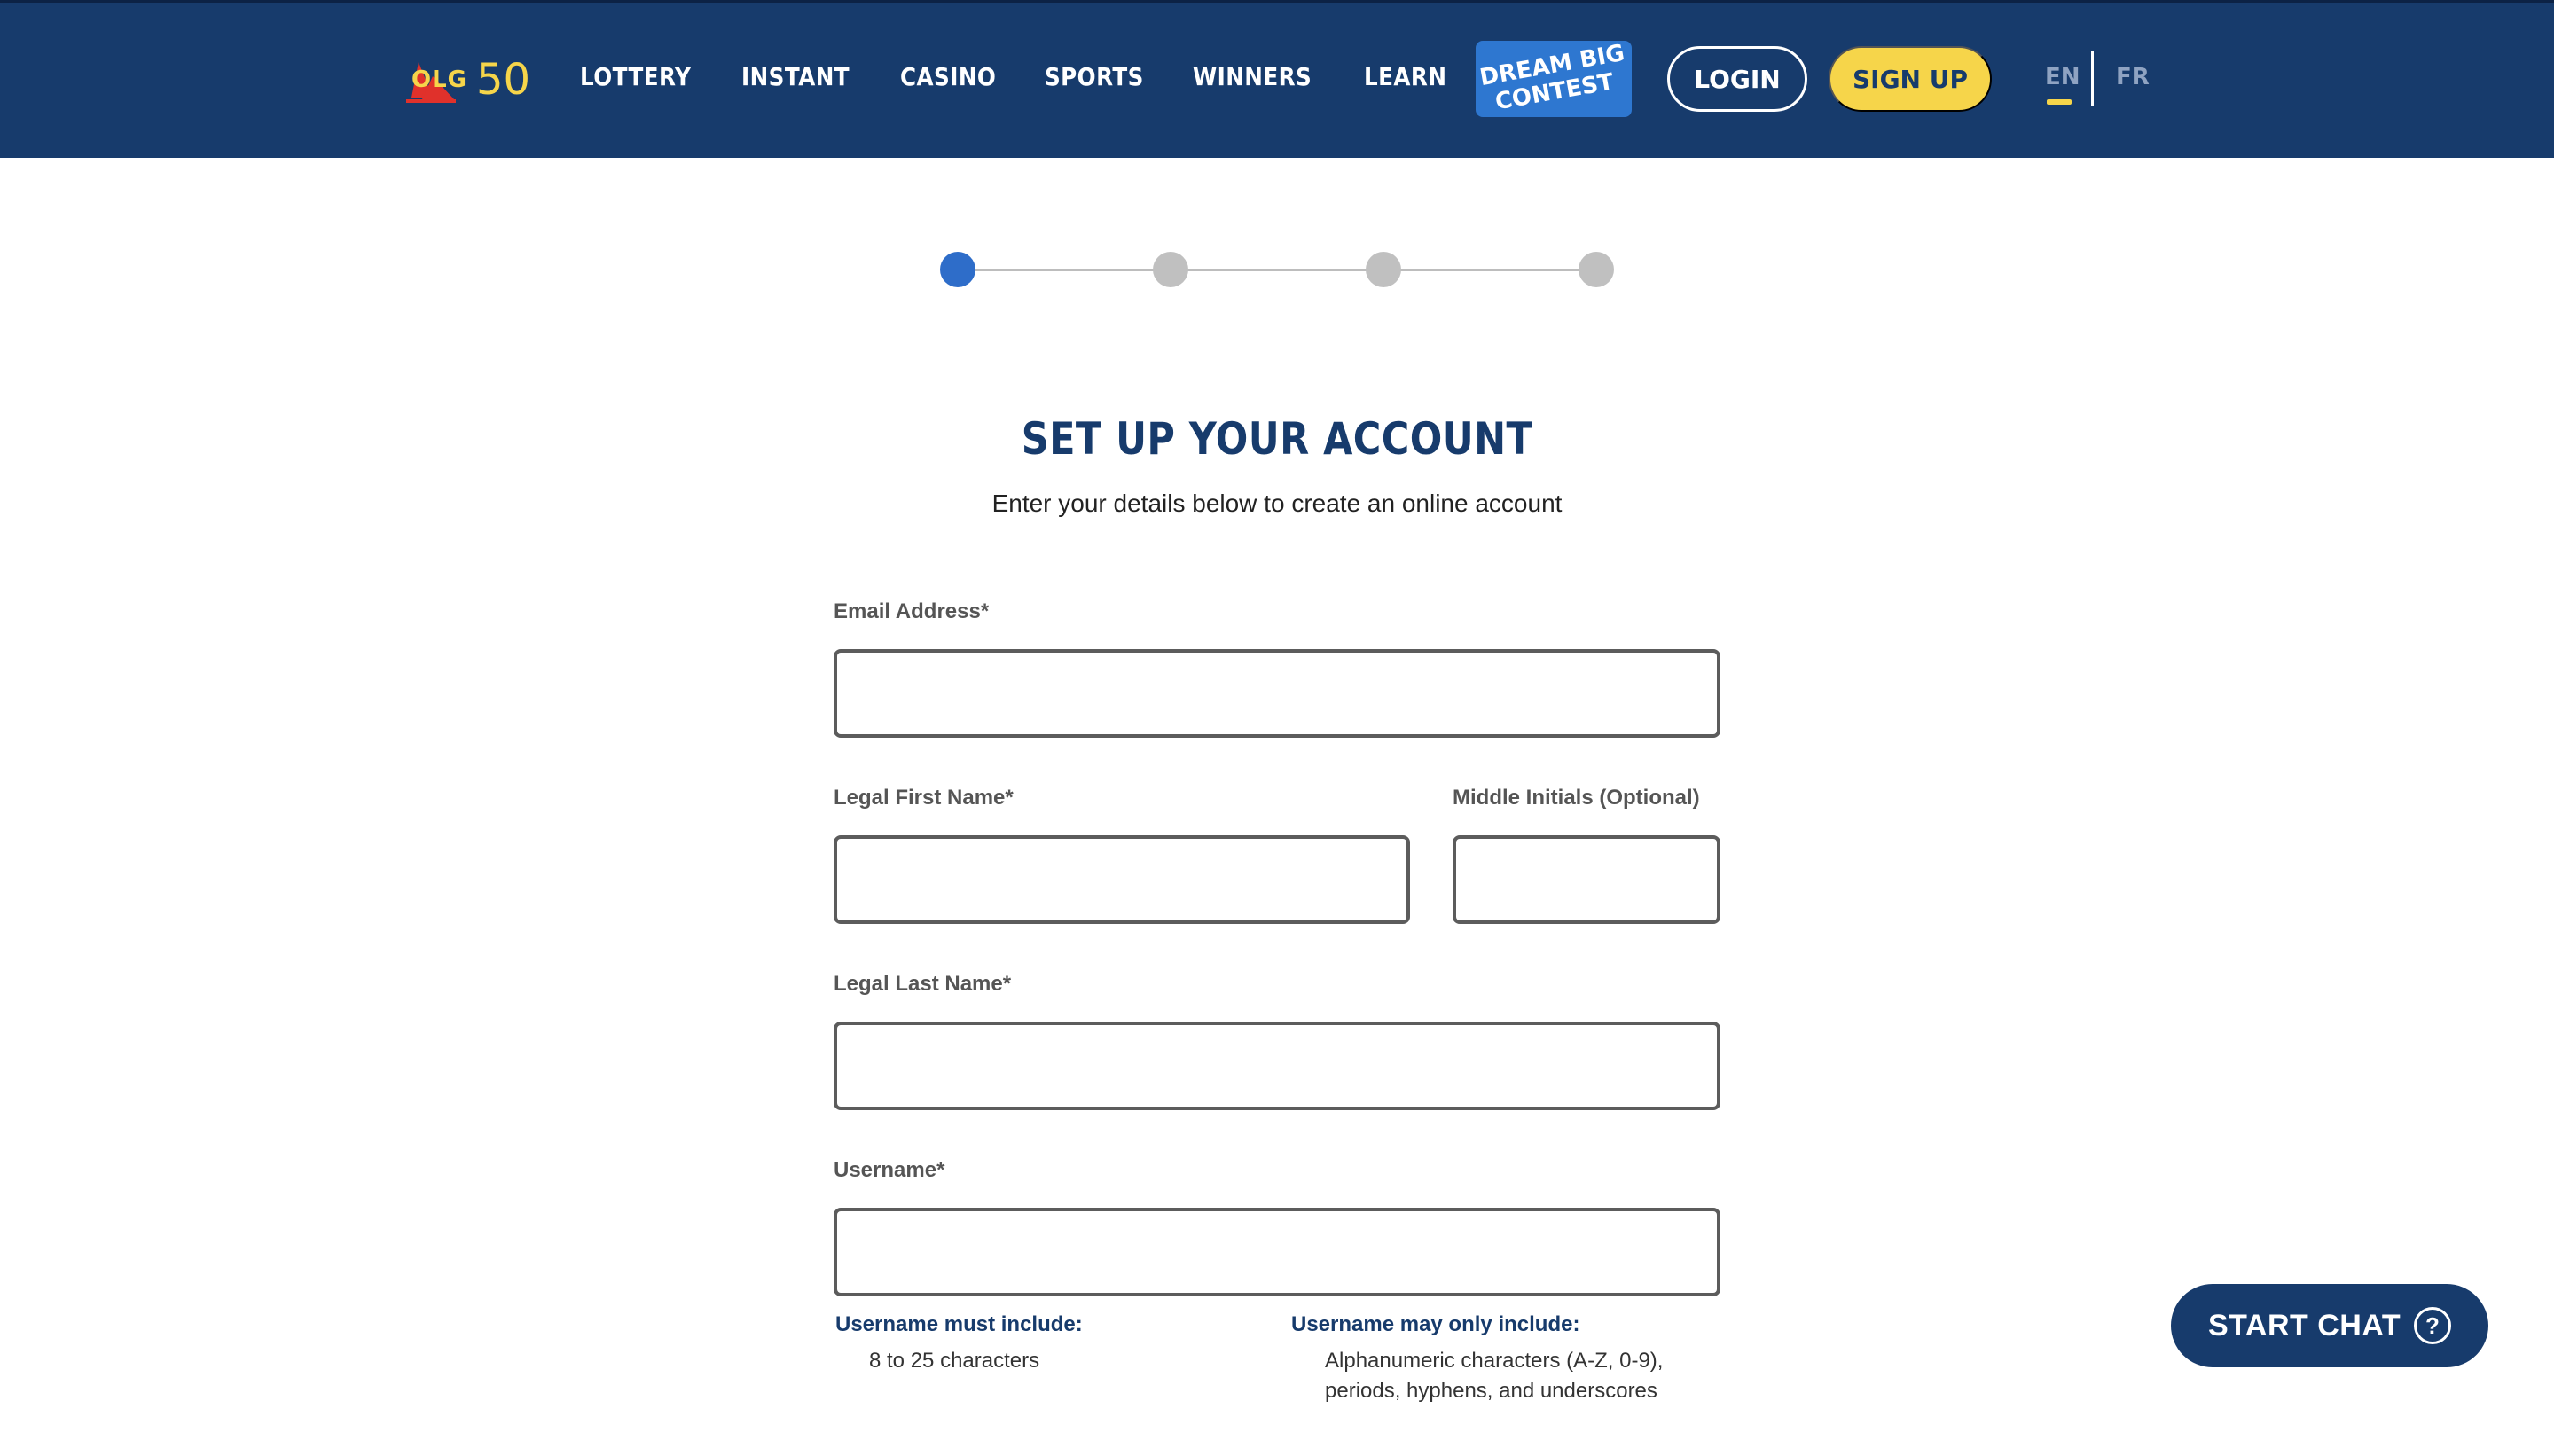 This screenshot has height=1456, width=2554. I want to click on dream-big-text: DREAM BIG CONTEST, so click(1553, 77).